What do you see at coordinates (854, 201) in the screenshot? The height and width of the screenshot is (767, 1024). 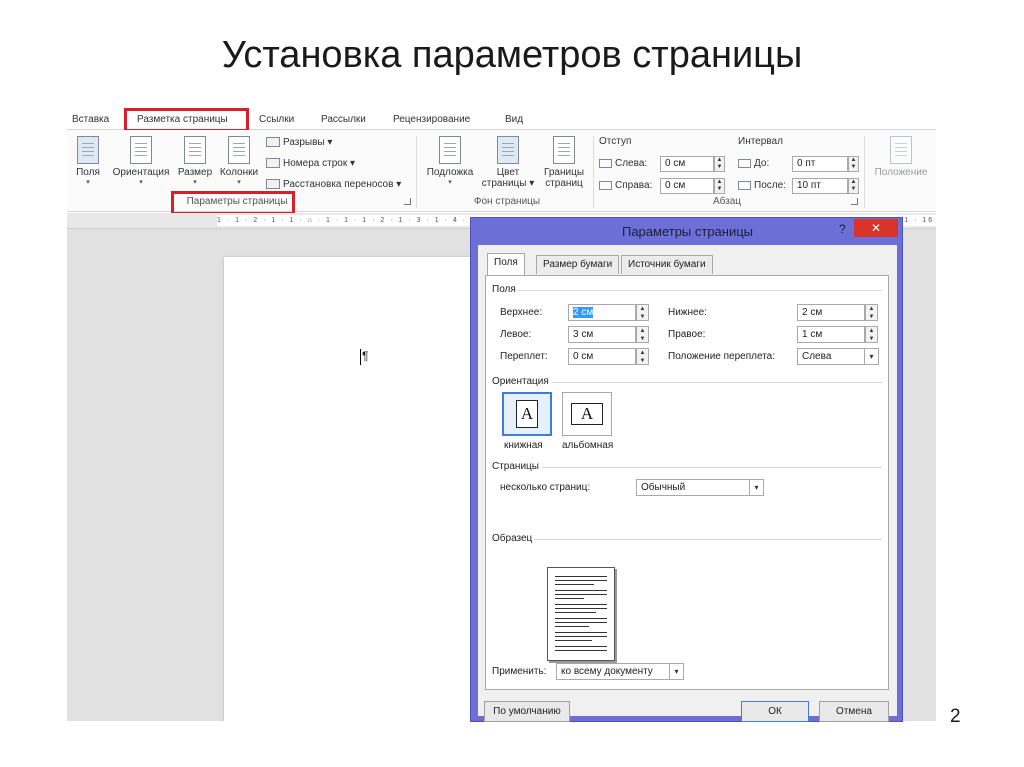 I see `paragraph-launcher-icon` at bounding box center [854, 201].